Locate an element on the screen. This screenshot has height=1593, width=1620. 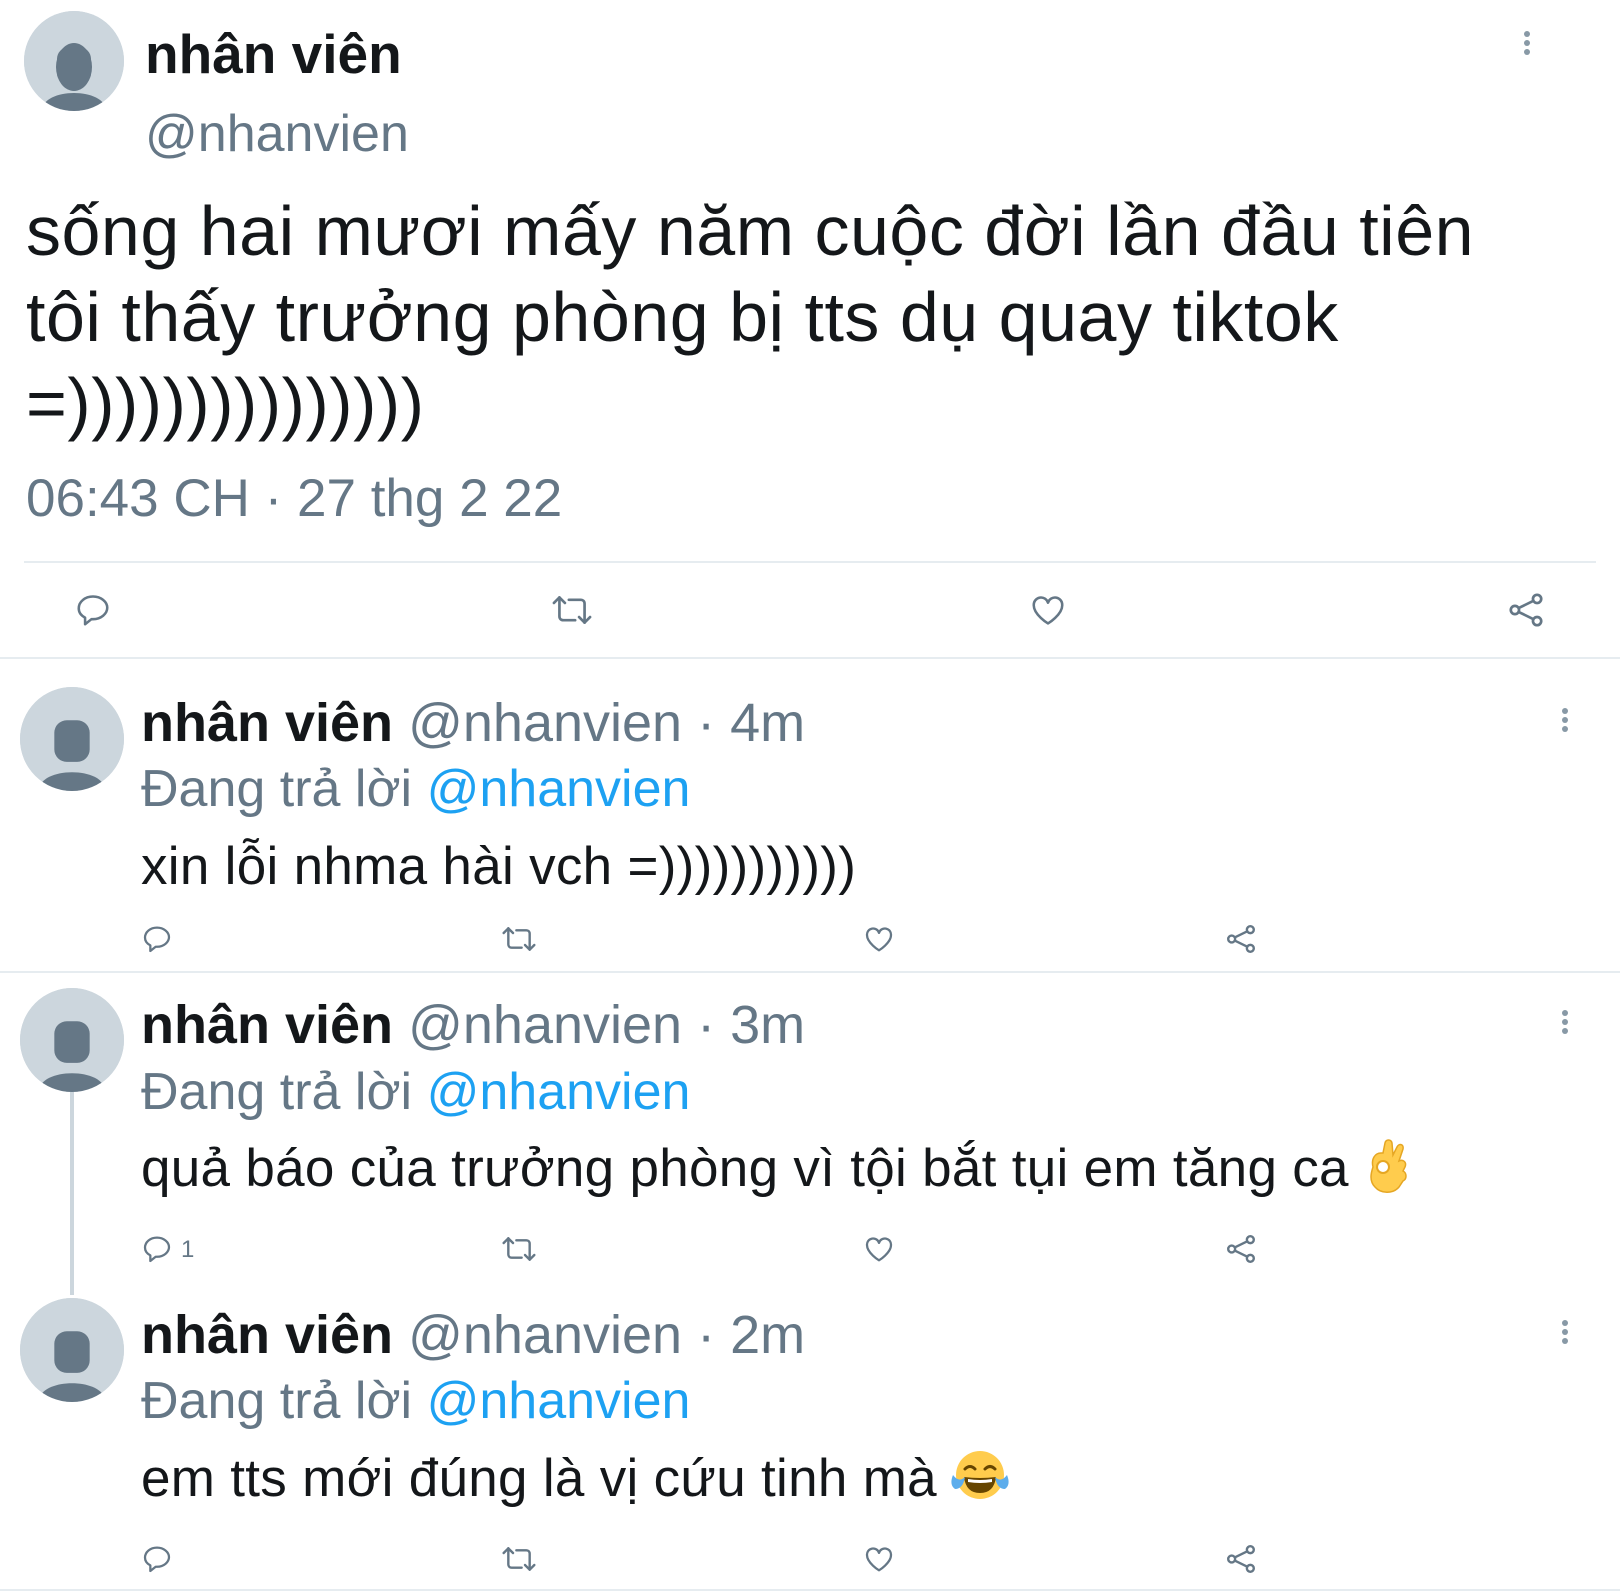
tweet-text-line: =))))))))))))))) is located at coordinates (225, 403).